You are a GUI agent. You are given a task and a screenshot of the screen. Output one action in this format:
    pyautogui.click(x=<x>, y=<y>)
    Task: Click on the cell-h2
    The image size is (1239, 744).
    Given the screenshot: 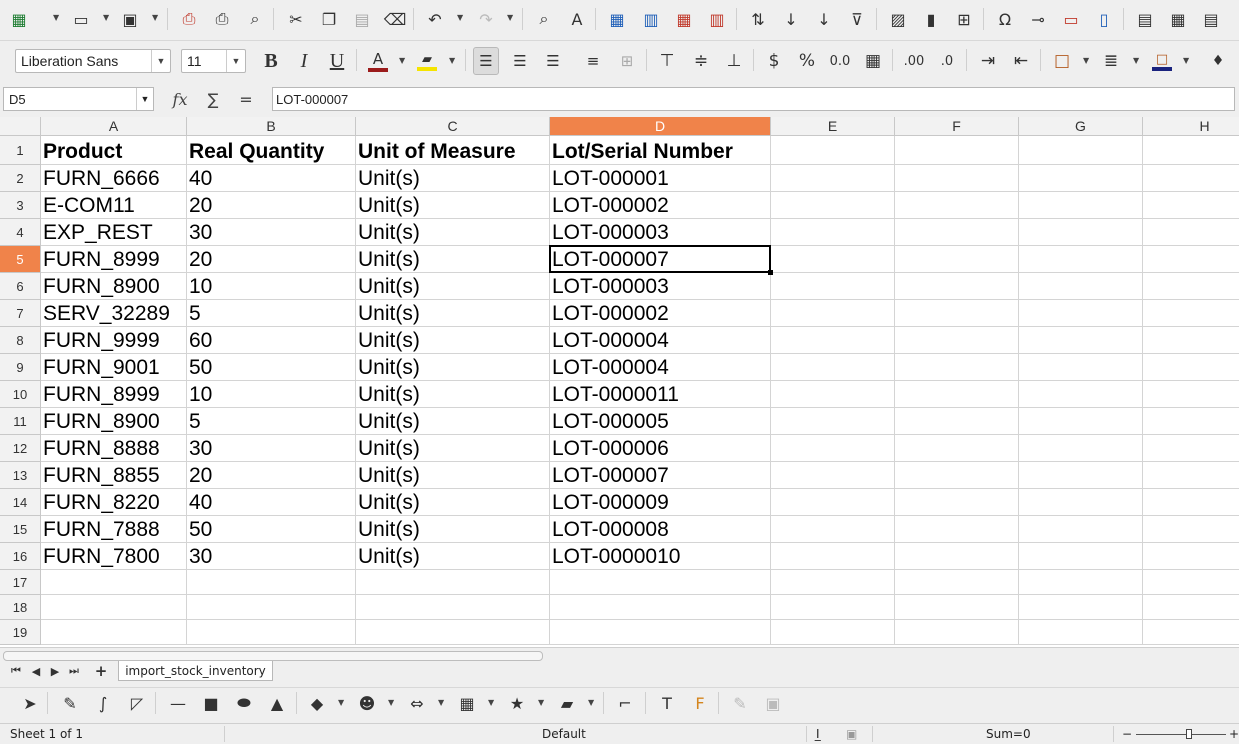 What is the action you would take?
    pyautogui.click(x=1191, y=178)
    